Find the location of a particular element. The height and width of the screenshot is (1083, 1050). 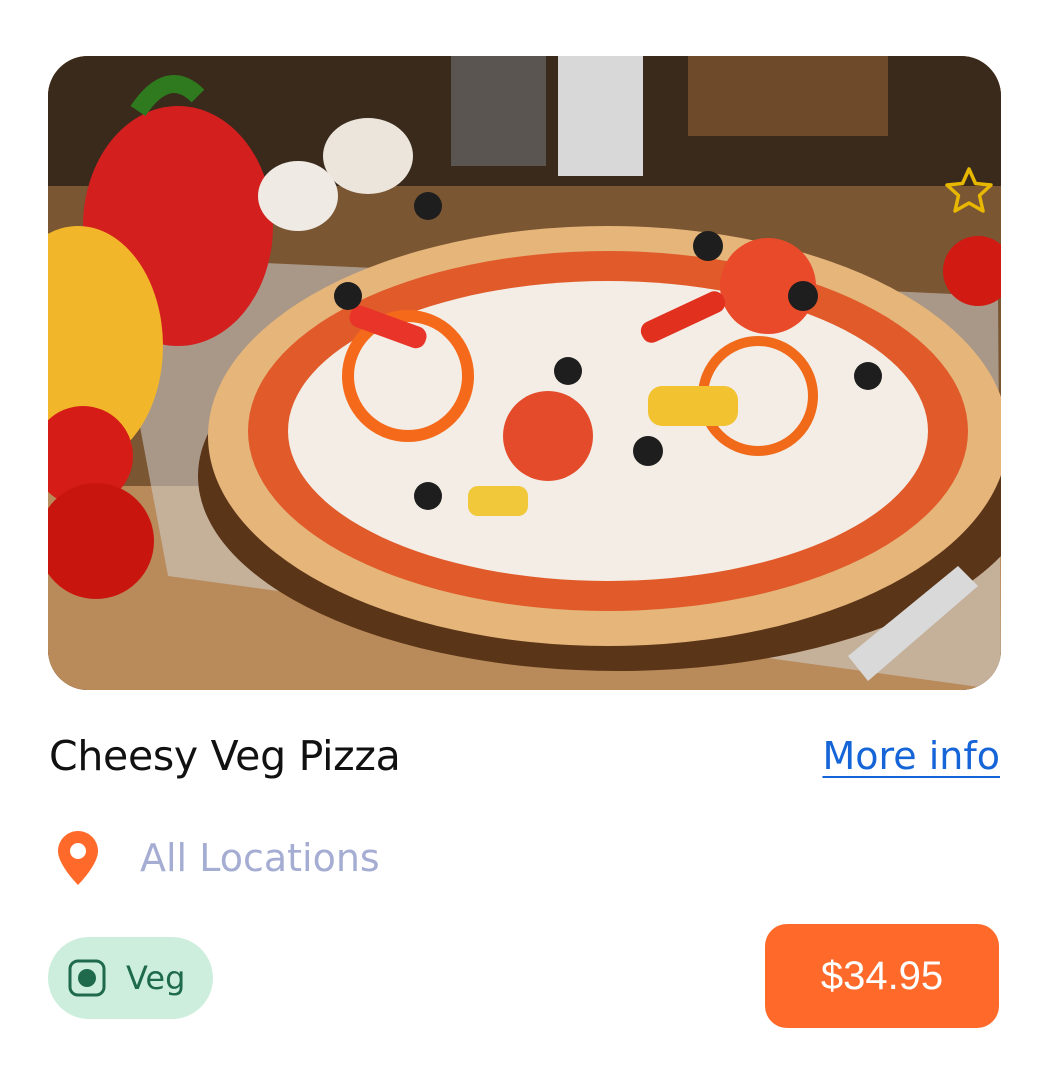

veg-indicator-icon is located at coordinates (87, 978).